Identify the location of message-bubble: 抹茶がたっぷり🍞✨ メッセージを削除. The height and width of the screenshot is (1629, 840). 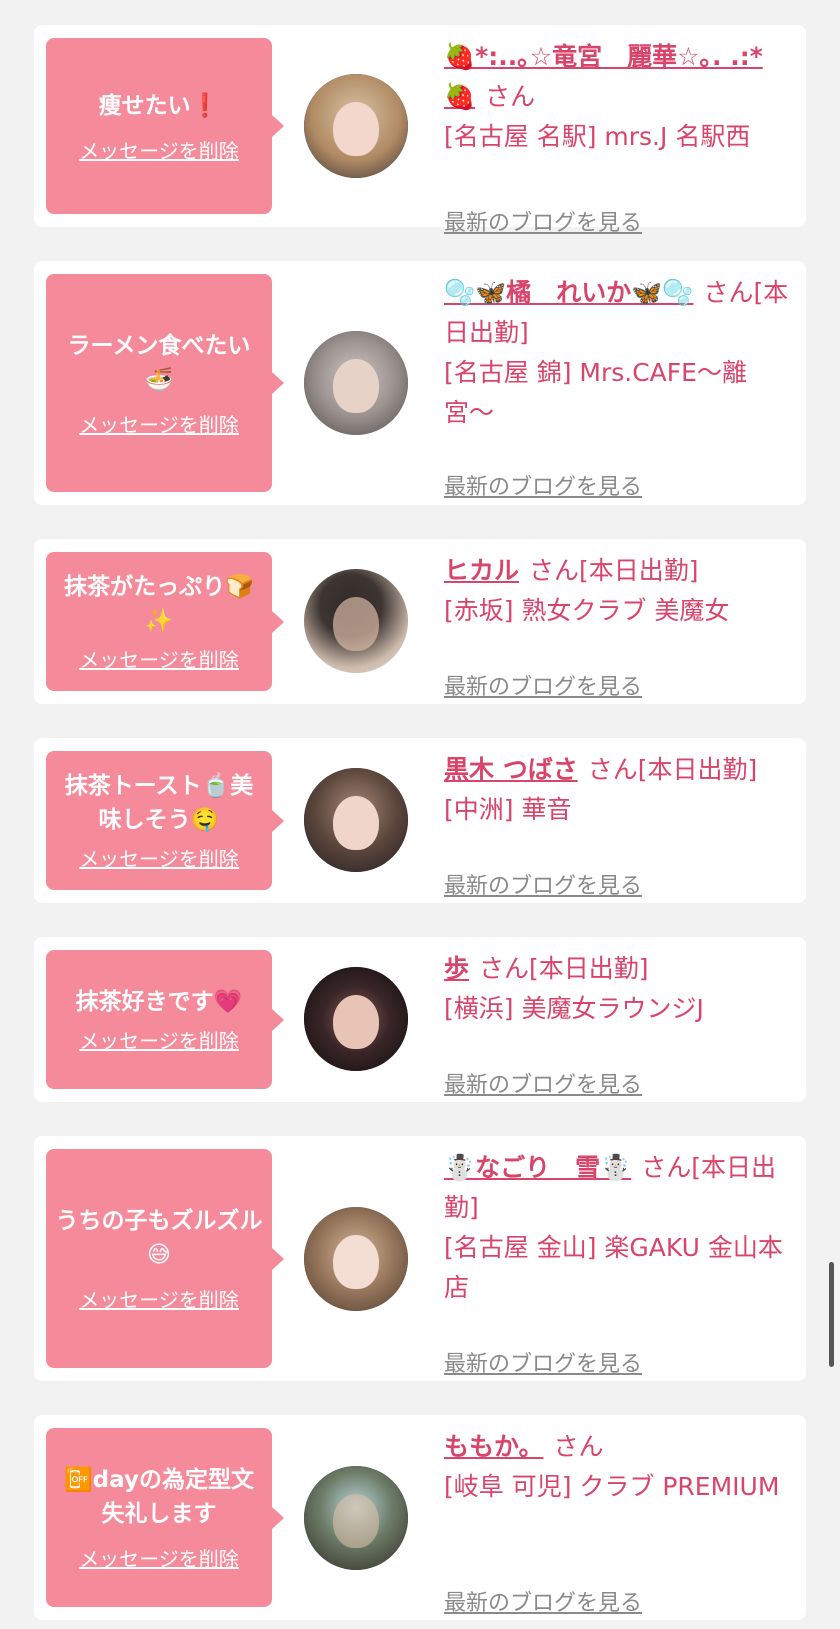
(165, 621).